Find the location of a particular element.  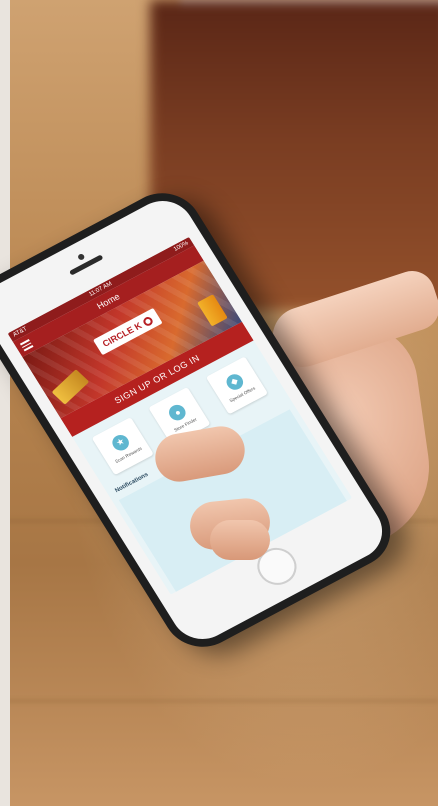

pin-icon: ● is located at coordinates (177, 412).